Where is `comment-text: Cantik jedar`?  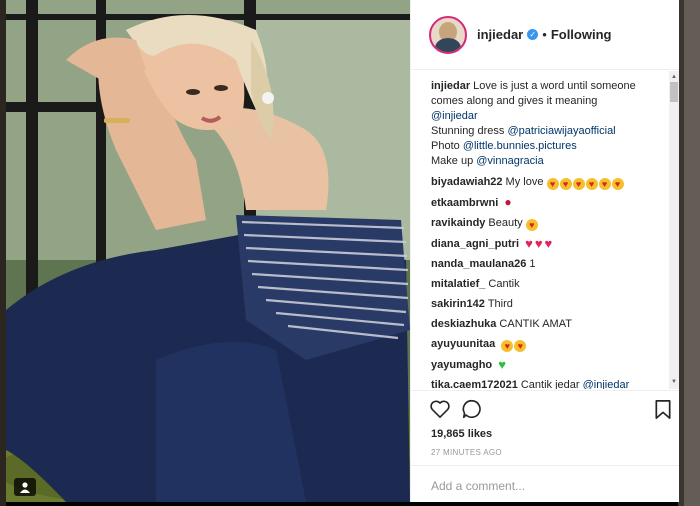
comment-text: Cantik jedar is located at coordinates (550, 384).